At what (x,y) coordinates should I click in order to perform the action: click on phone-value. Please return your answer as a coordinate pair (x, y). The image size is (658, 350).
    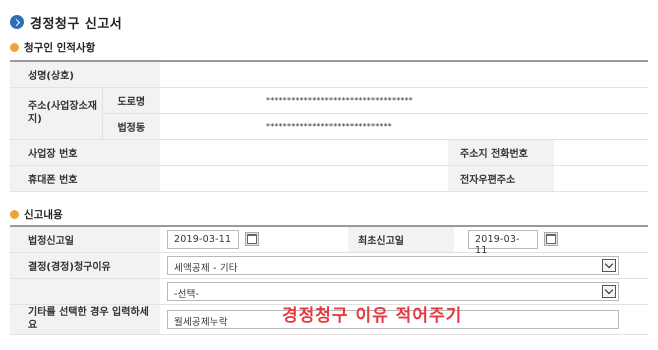
    Looking at the image, I should click on (601, 152).